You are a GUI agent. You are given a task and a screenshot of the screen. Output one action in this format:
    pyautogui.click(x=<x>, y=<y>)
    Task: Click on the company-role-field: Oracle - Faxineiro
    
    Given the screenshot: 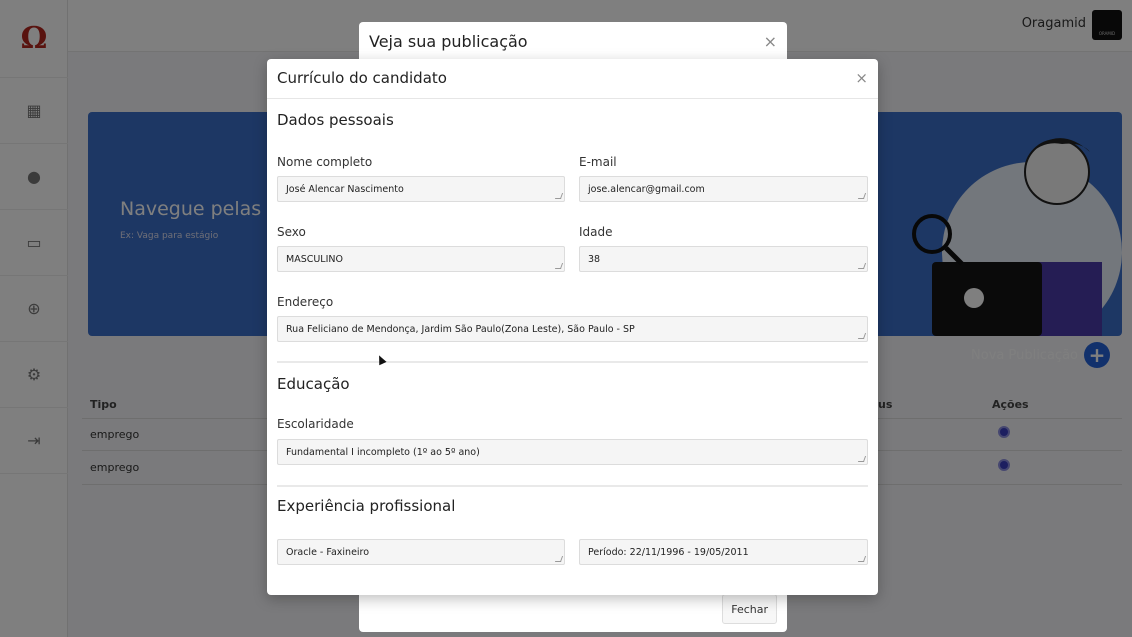 What is the action you would take?
    pyautogui.click(x=421, y=552)
    